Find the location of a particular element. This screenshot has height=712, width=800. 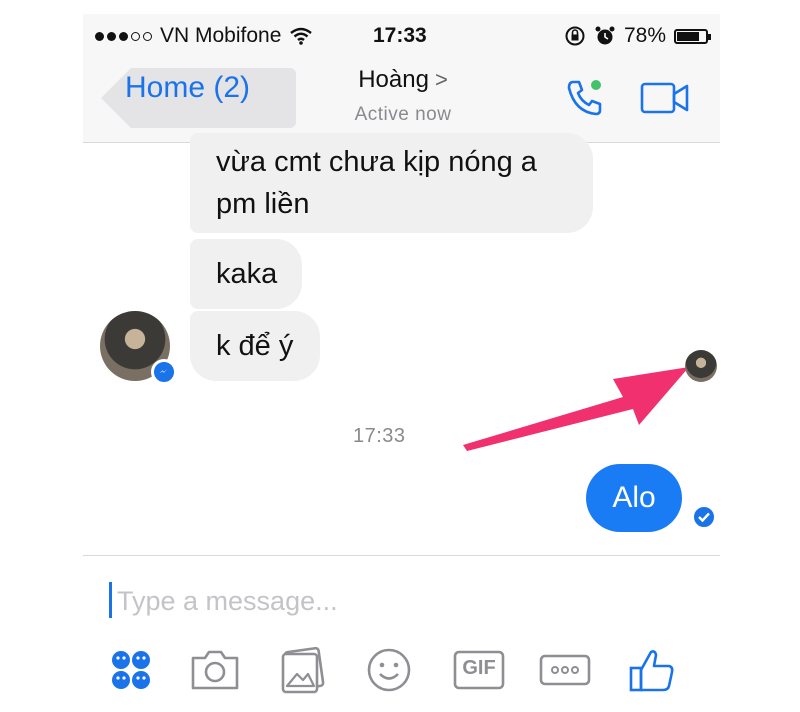

outgoing-message: Alo is located at coordinates (634, 498).